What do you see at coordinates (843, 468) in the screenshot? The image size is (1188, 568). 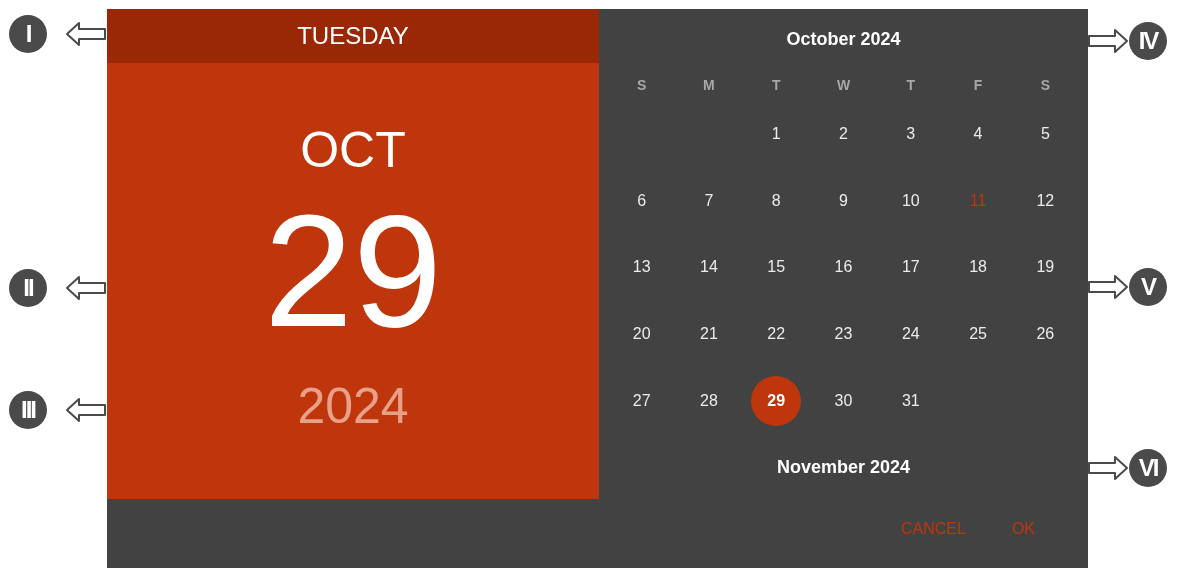 I see `next-month-title: November 2024` at bounding box center [843, 468].